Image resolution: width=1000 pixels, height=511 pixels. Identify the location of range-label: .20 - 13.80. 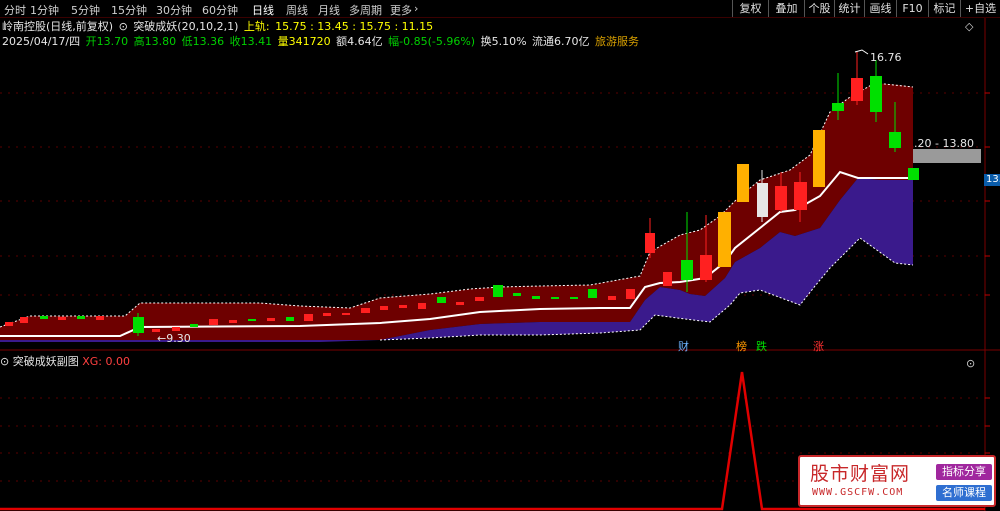
(944, 143).